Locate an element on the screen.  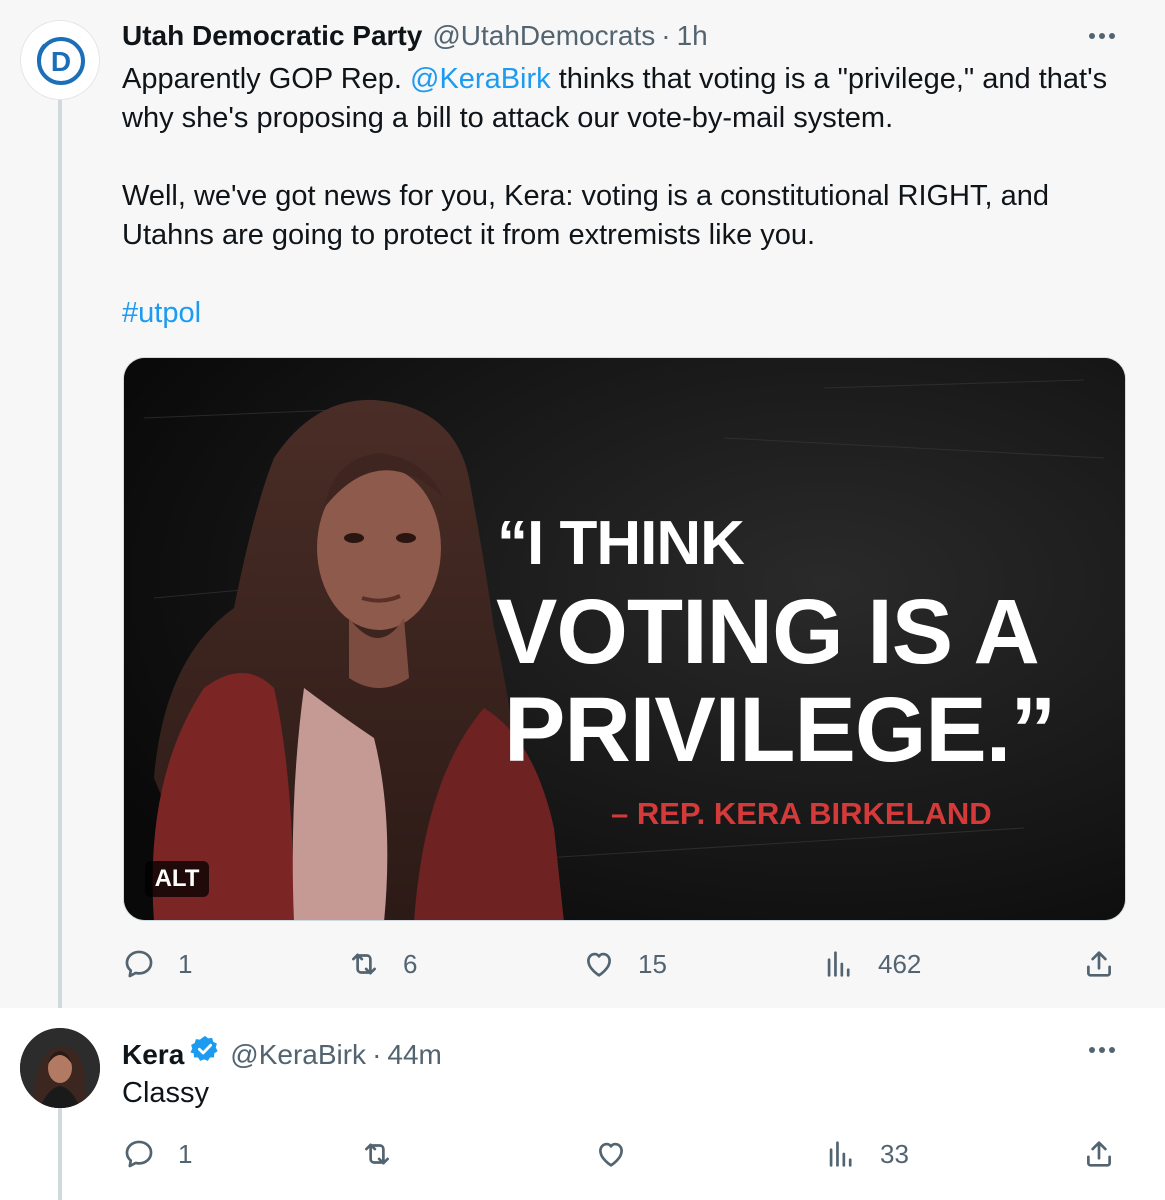
tweet-header: Kera @KeraBirk · 44m is located at coordinates (282, 1052).